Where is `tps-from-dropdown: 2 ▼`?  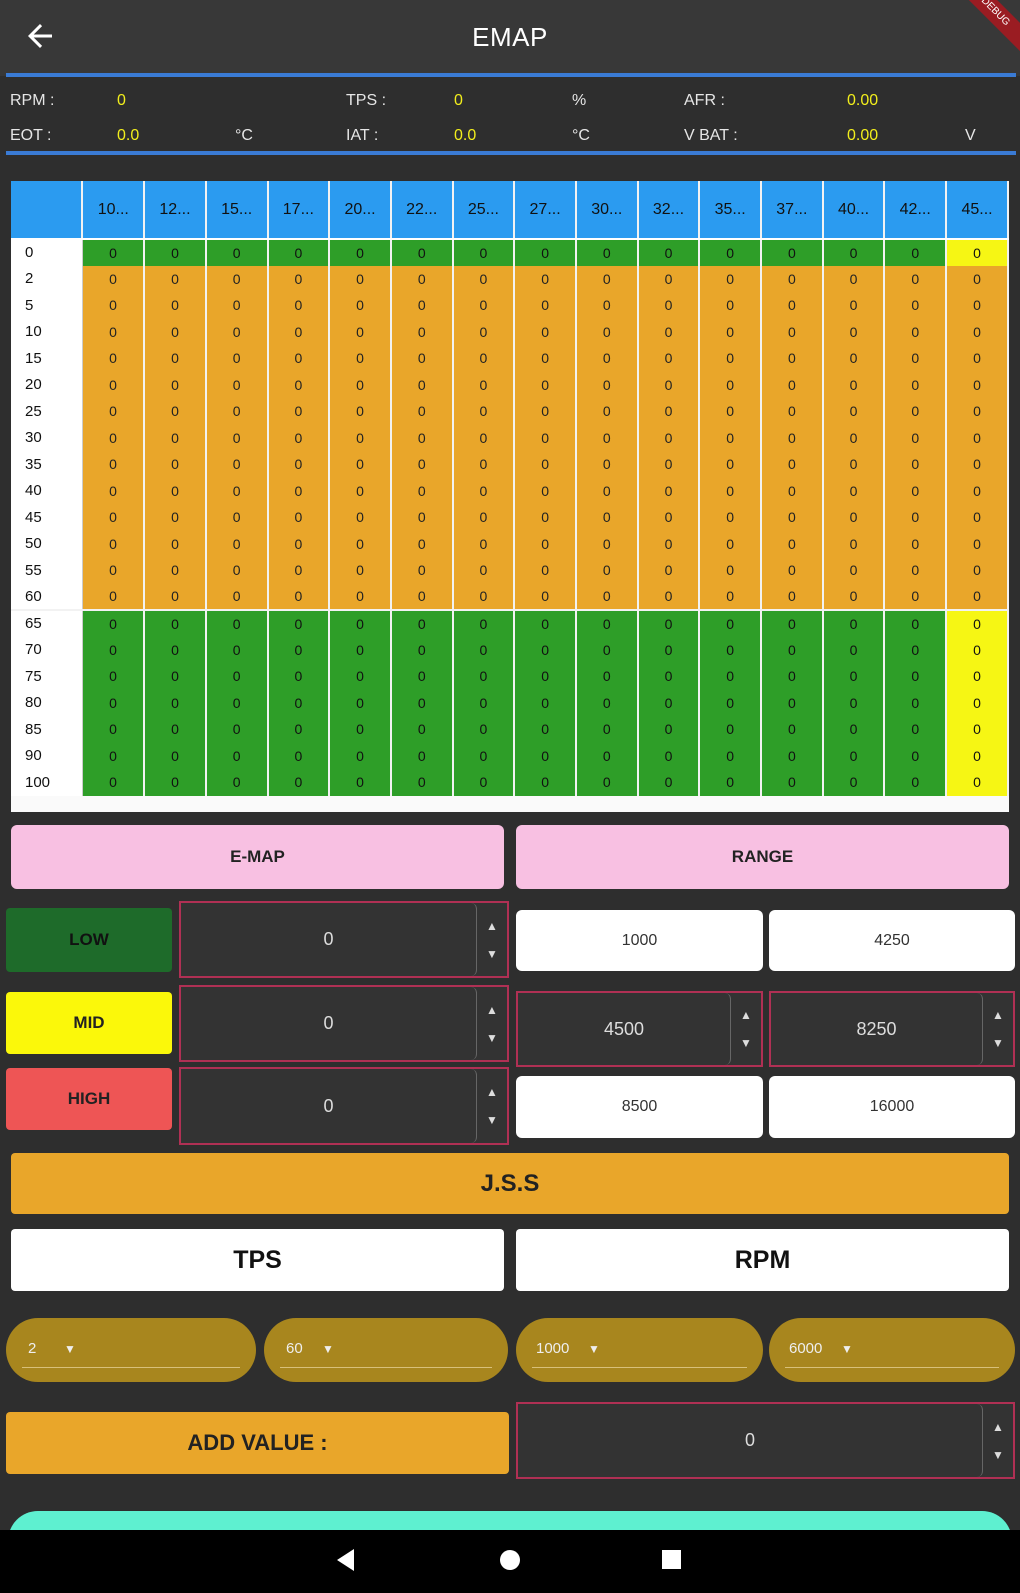 tps-from-dropdown: 2 ▼ is located at coordinates (131, 1350).